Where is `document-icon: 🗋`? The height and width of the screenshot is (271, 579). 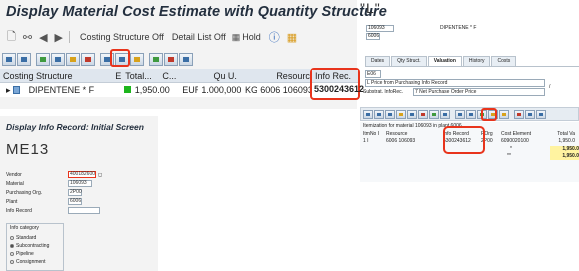 document-icon: 🗋 is located at coordinates (11, 37).